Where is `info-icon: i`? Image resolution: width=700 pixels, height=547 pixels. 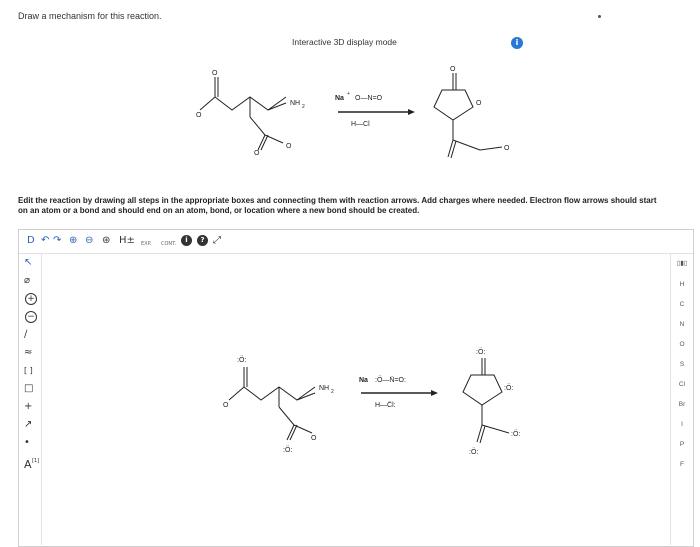
info-icon: i is located at coordinates (517, 43).